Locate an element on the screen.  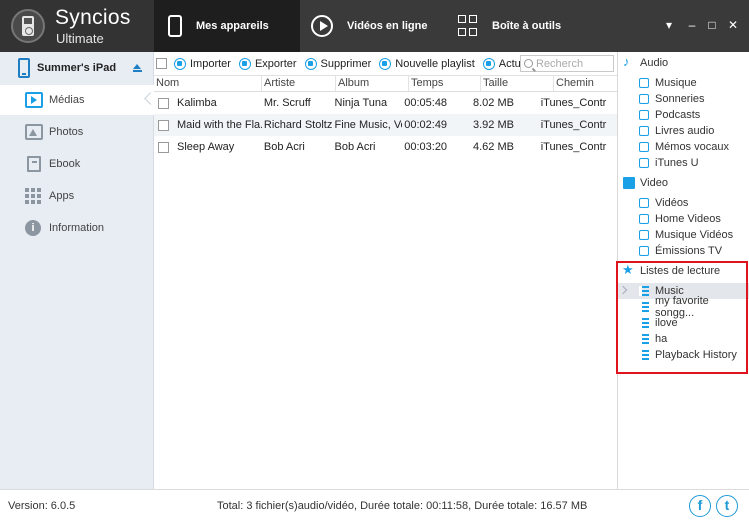
close-icon: ✕ is located at coordinates (733, 25).